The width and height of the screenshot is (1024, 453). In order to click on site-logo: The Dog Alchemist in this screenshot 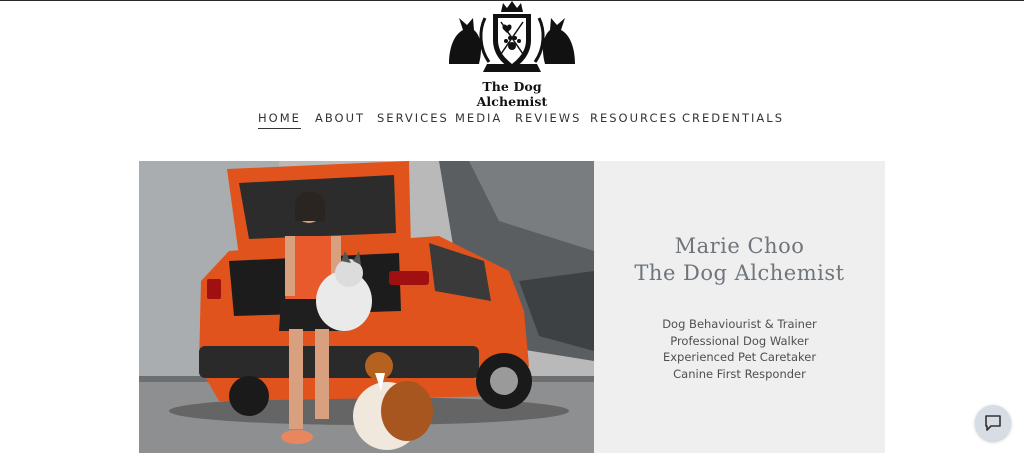, I will do `click(512, 54)`.